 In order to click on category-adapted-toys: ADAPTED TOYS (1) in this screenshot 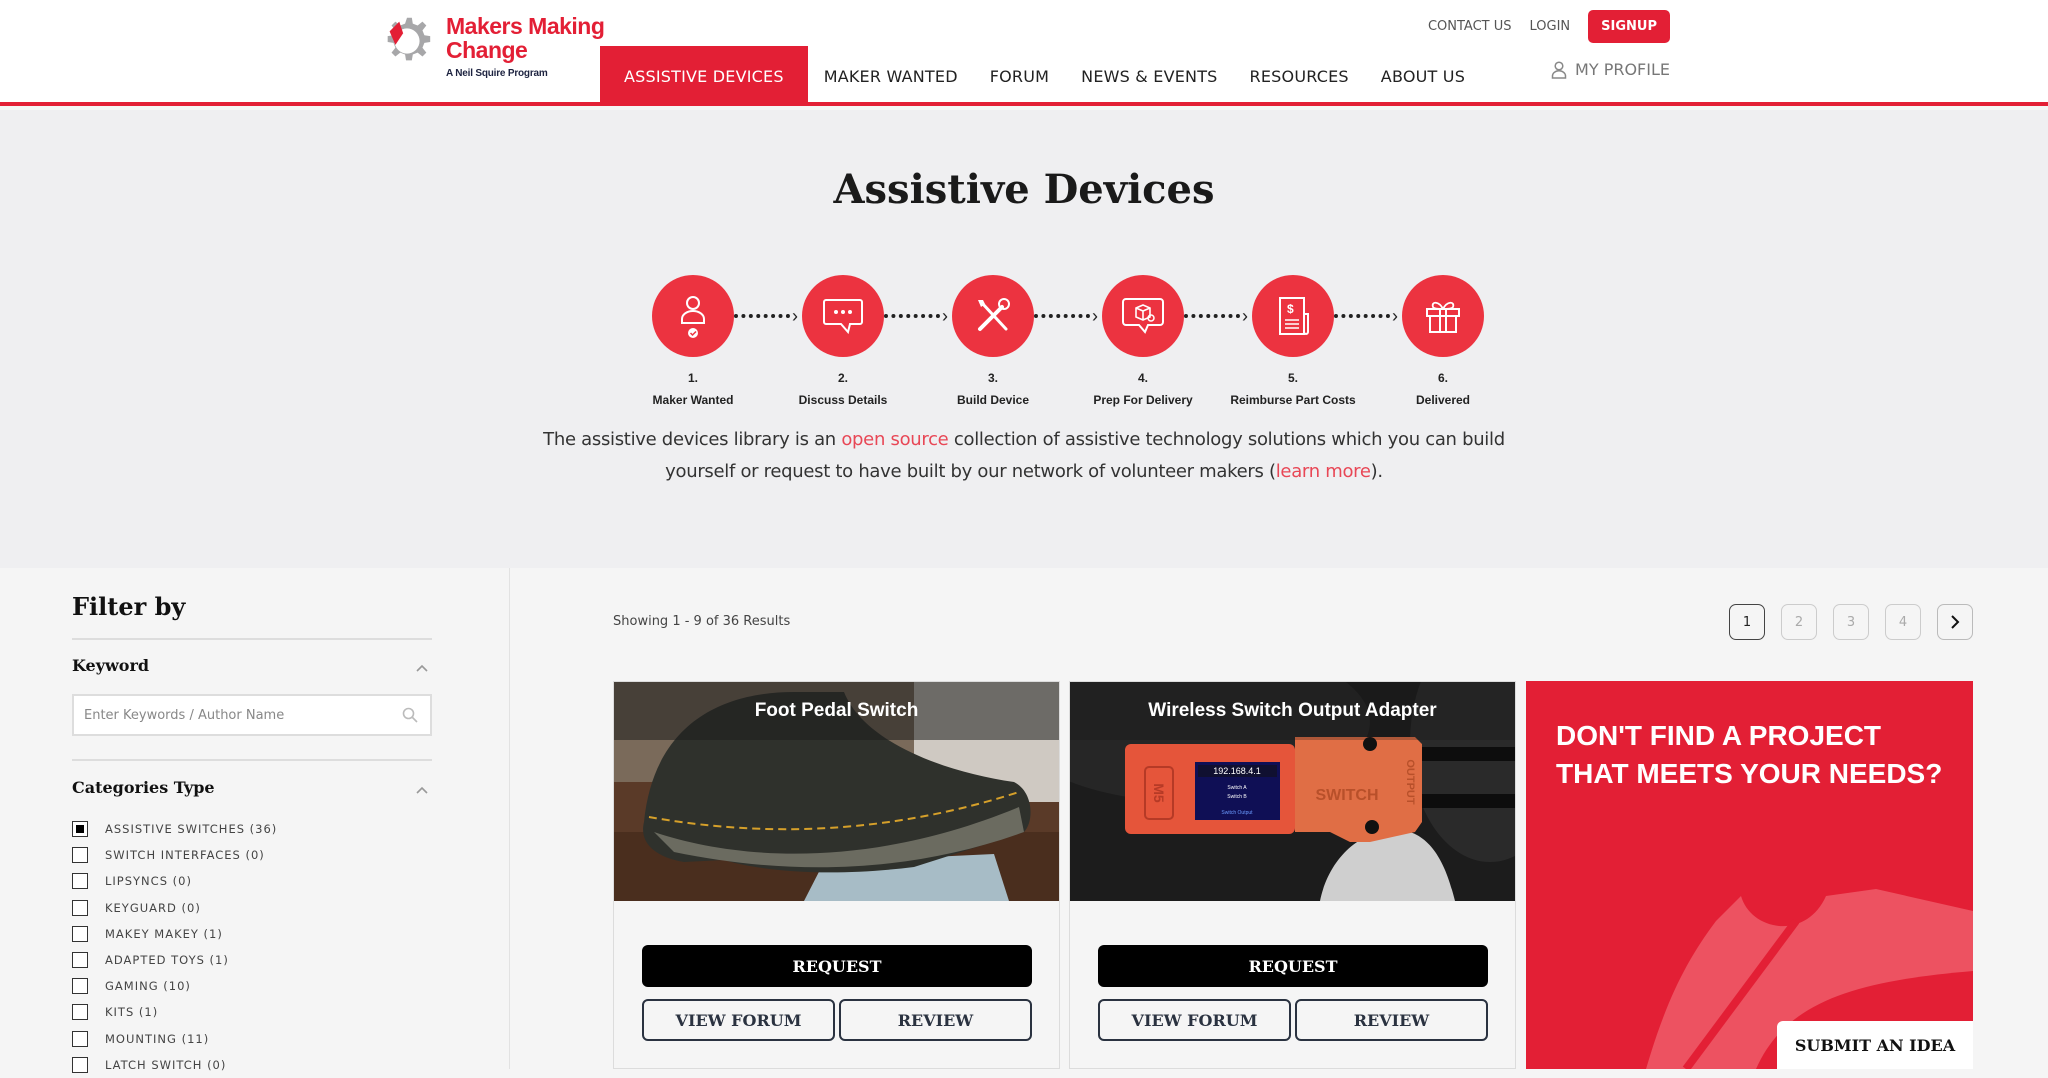, I will do `click(174, 960)`.